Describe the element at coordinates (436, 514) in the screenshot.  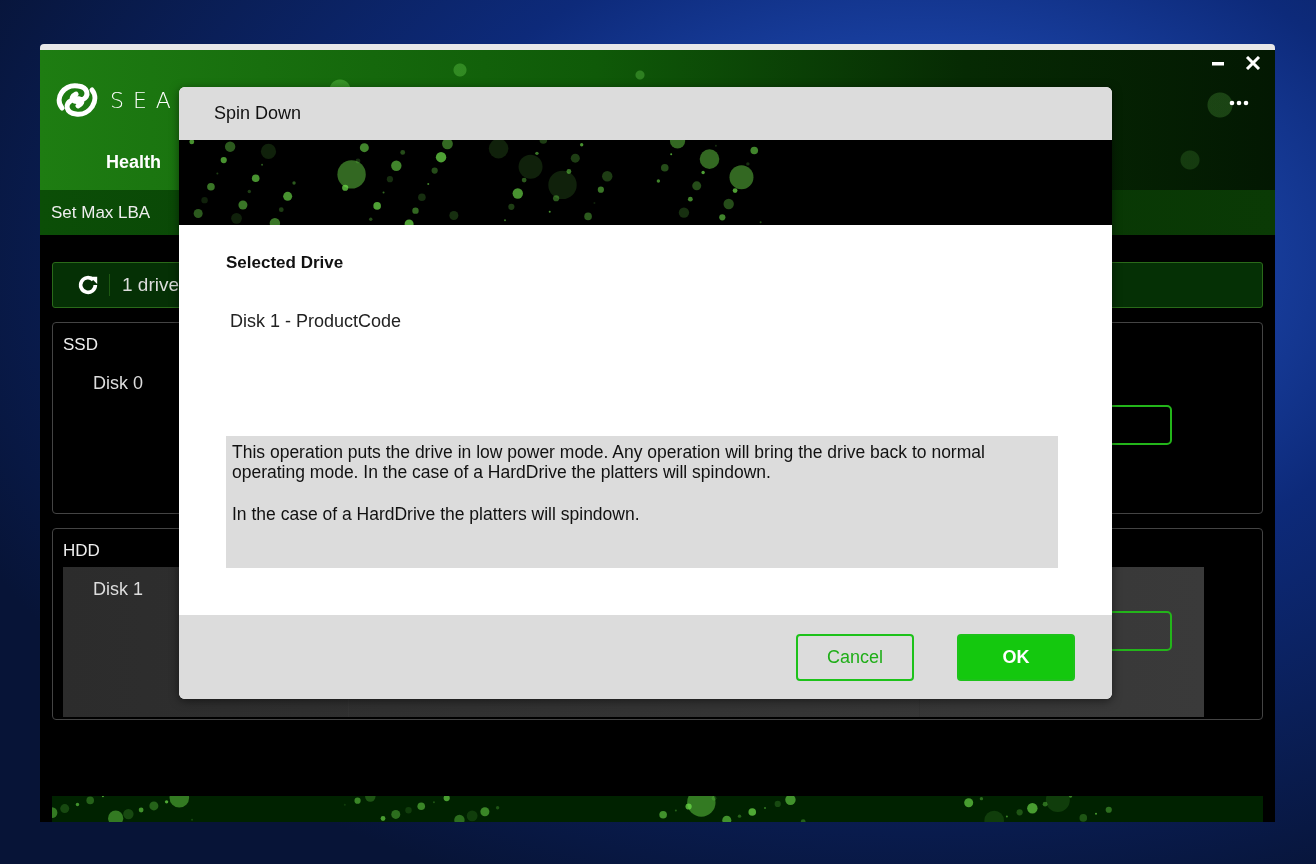
I see `description-text: In the case of a HardDrive the platters will spindown.` at that location.